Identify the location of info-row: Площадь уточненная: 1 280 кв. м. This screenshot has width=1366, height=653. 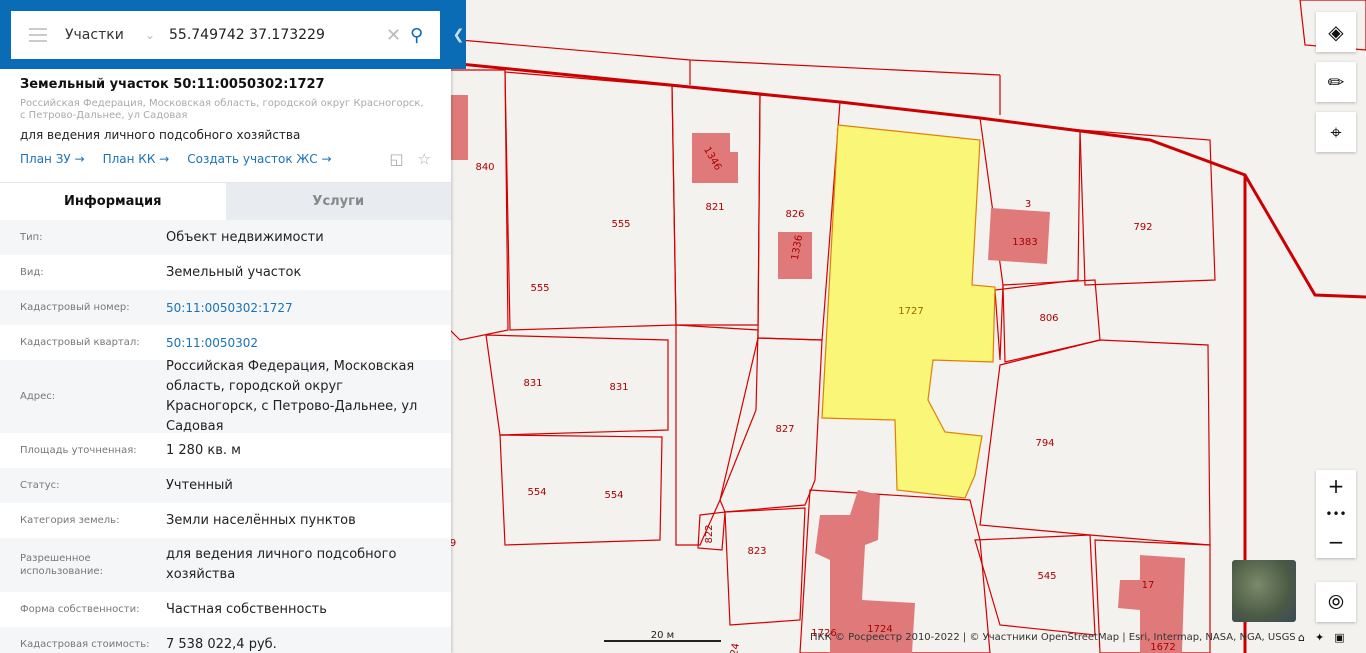
(225, 450).